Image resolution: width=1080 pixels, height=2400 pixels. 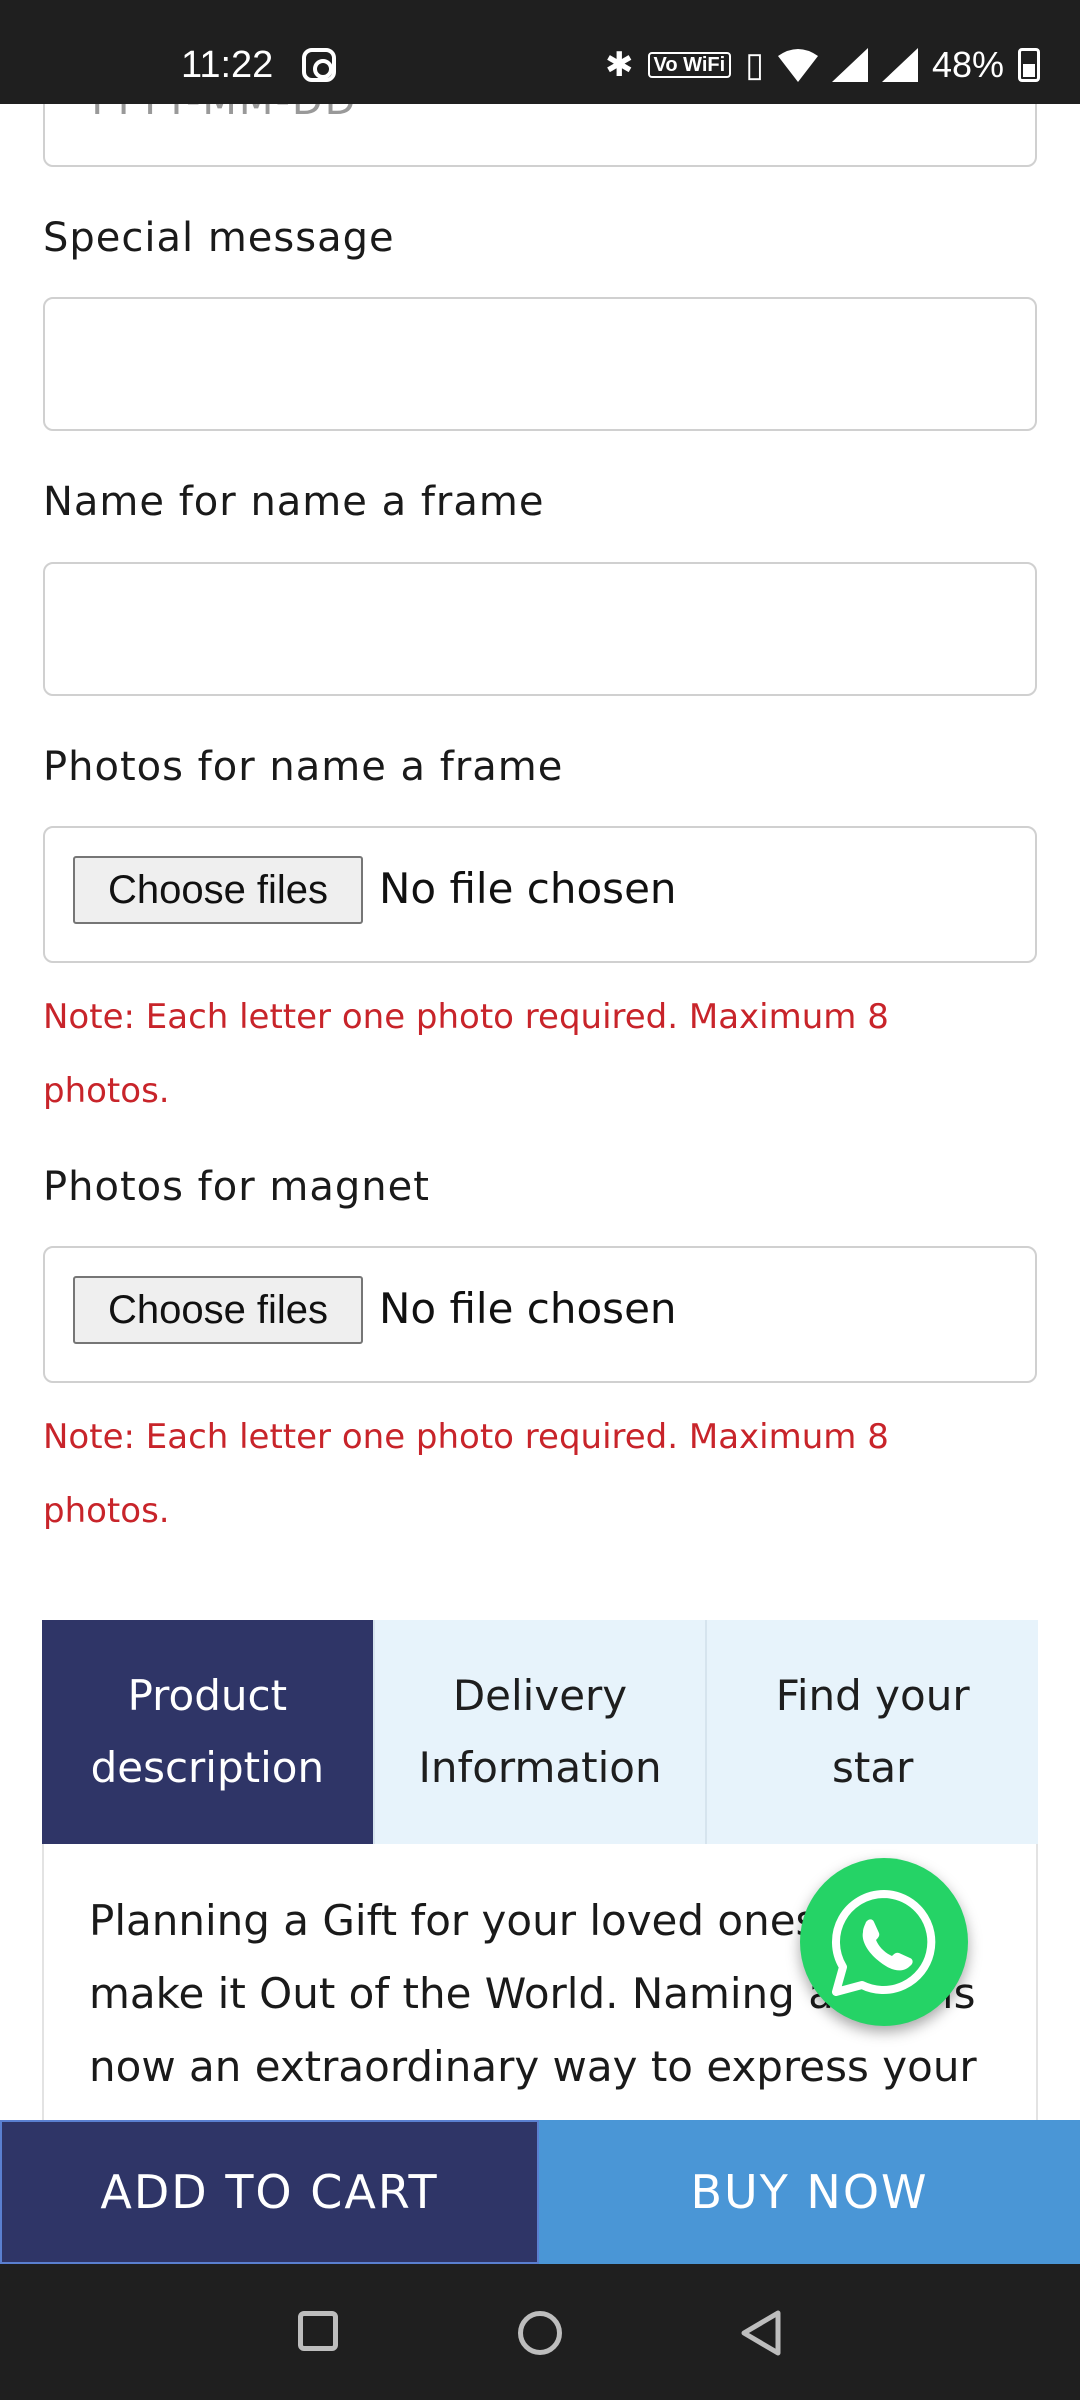 I want to click on instagram-icon, so click(x=319, y=65).